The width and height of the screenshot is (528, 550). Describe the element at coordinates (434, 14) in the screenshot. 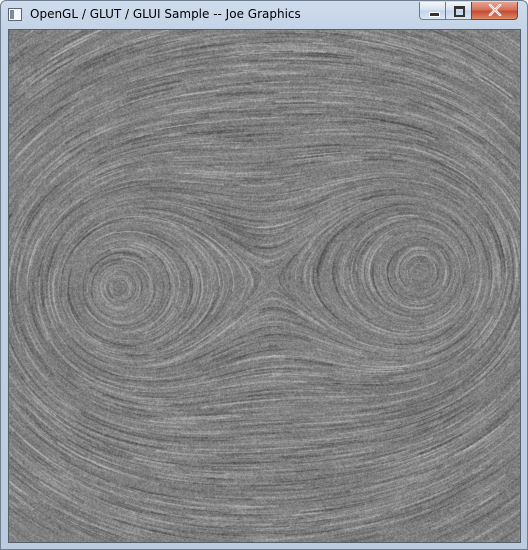

I see `minimize-icon` at that location.